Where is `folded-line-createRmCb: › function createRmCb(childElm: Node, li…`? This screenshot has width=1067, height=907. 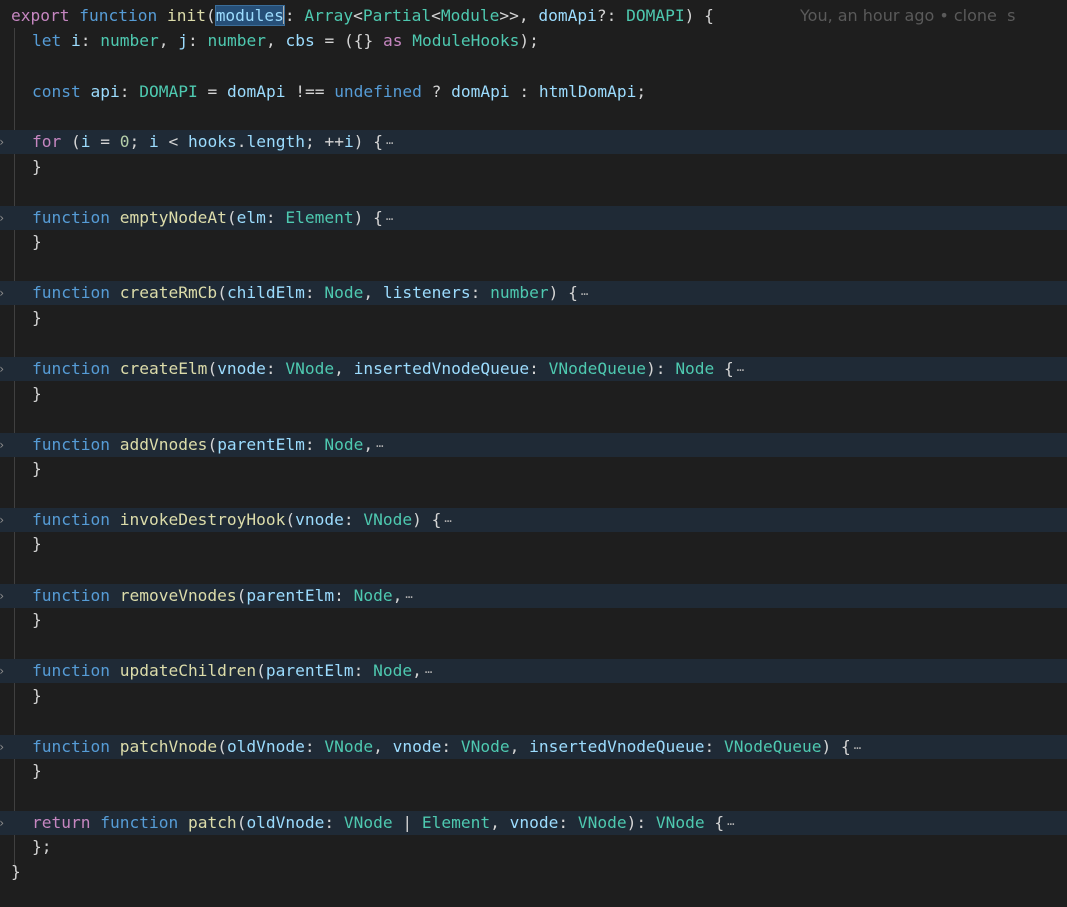 folded-line-createRmCb: › function createRmCb(childElm: Node, li… is located at coordinates (533, 293).